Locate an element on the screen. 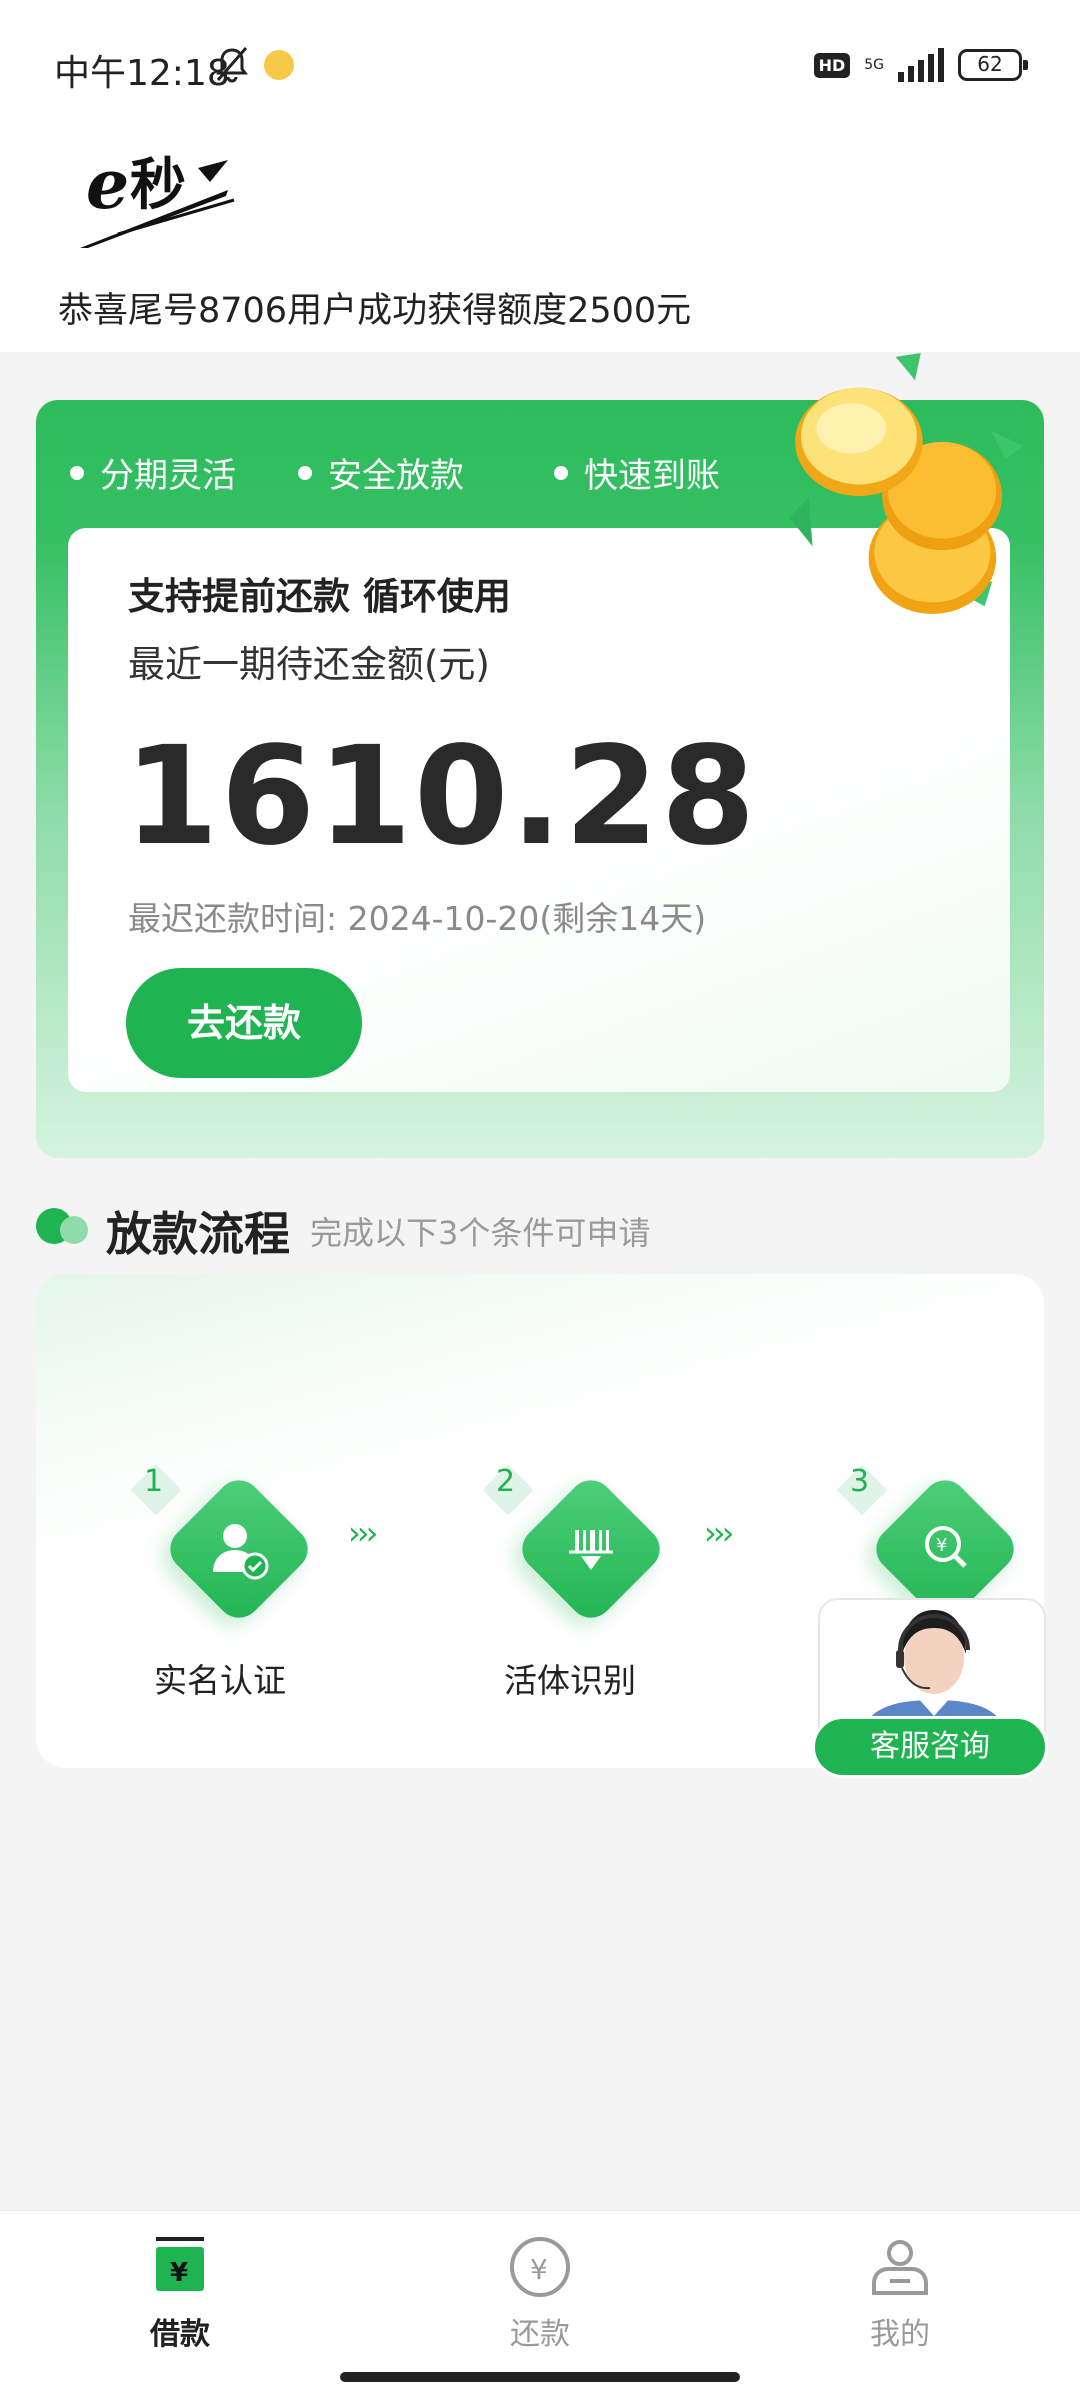 Image resolution: width=1080 pixels, height=2400 pixels. process-header: 放款流程 完成以下3个条件可申请 is located at coordinates (534, 1228).